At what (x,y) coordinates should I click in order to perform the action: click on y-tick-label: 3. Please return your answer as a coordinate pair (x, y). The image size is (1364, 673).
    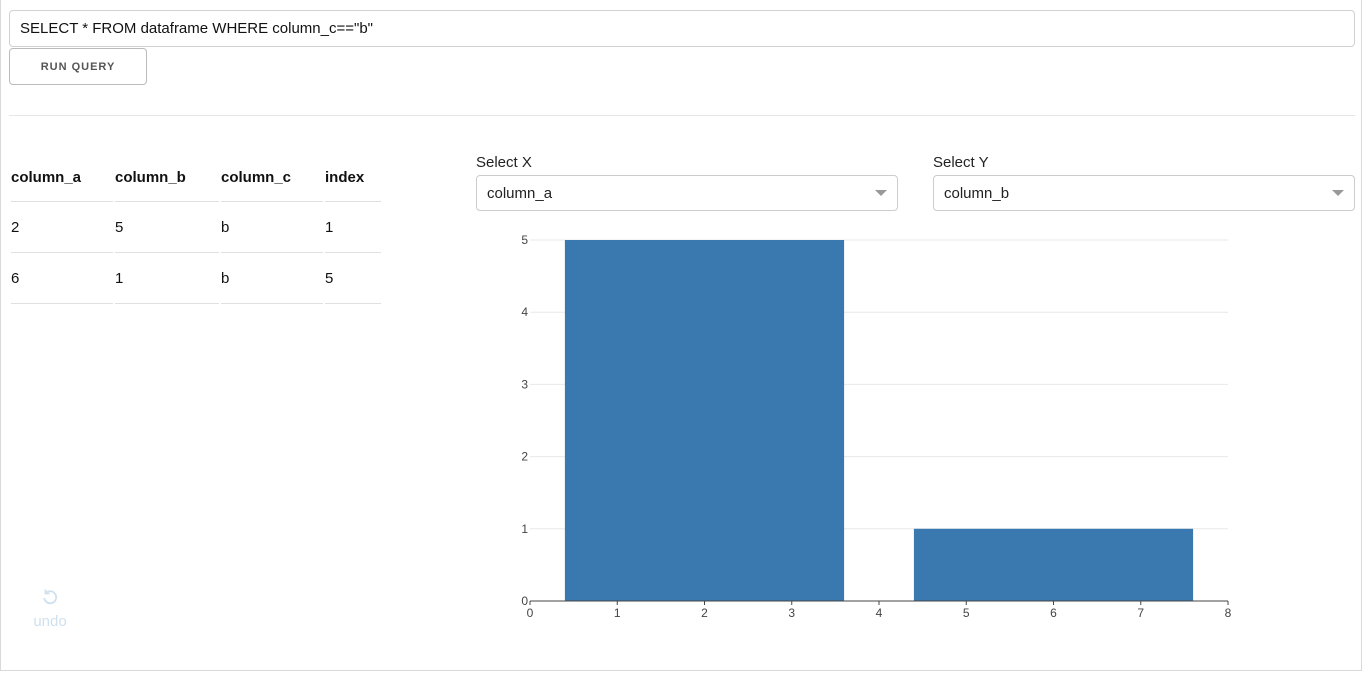
    Looking at the image, I should click on (524, 384).